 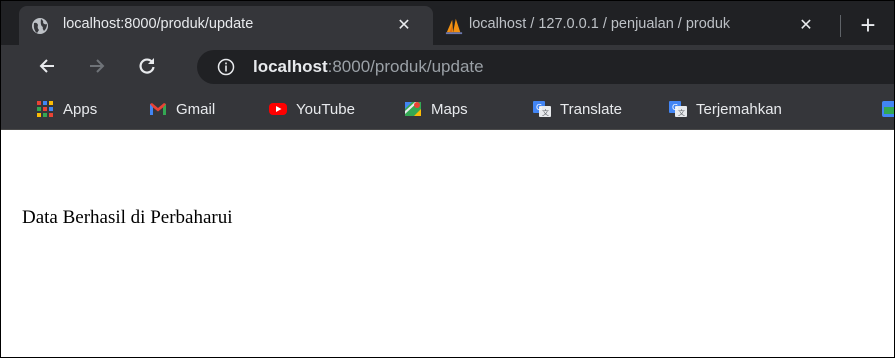 What do you see at coordinates (226, 67) in the screenshot?
I see `info-icon` at bounding box center [226, 67].